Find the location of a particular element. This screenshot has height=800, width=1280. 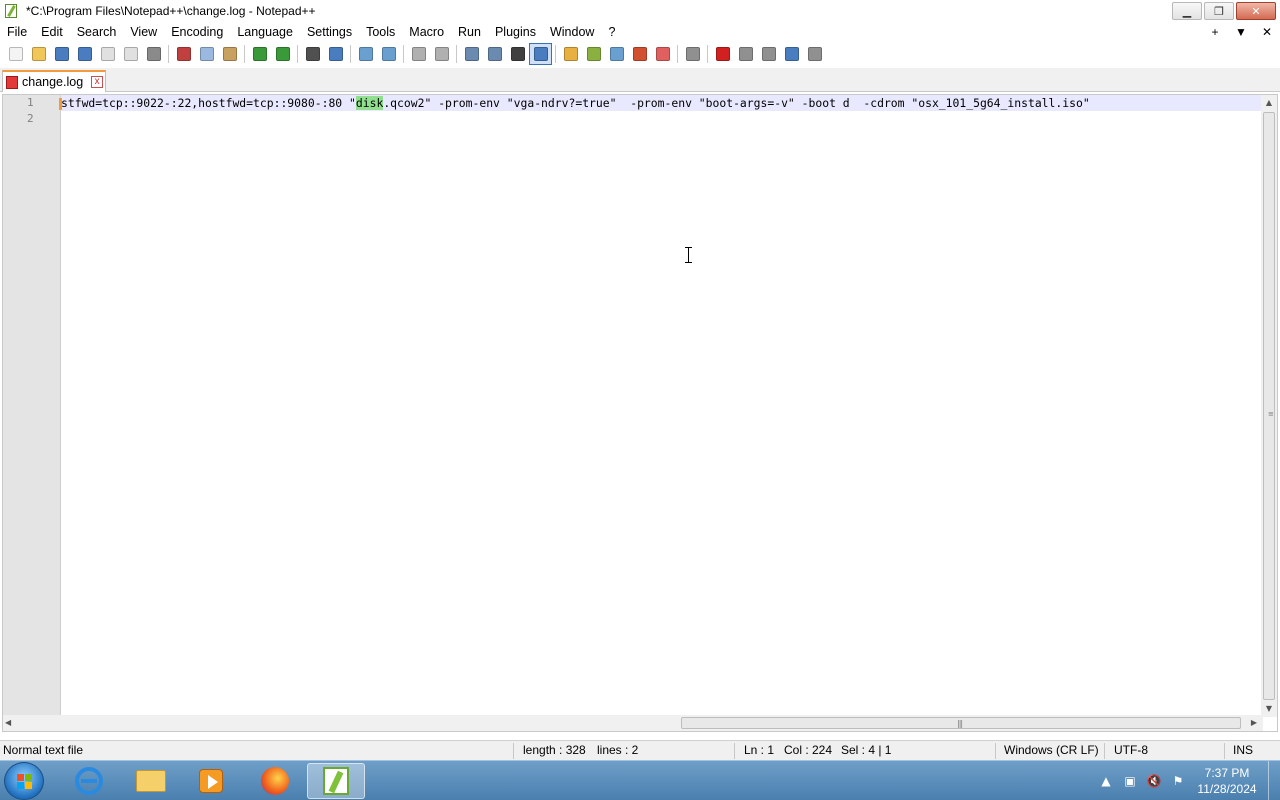

media-player-icon is located at coordinates (211, 781).